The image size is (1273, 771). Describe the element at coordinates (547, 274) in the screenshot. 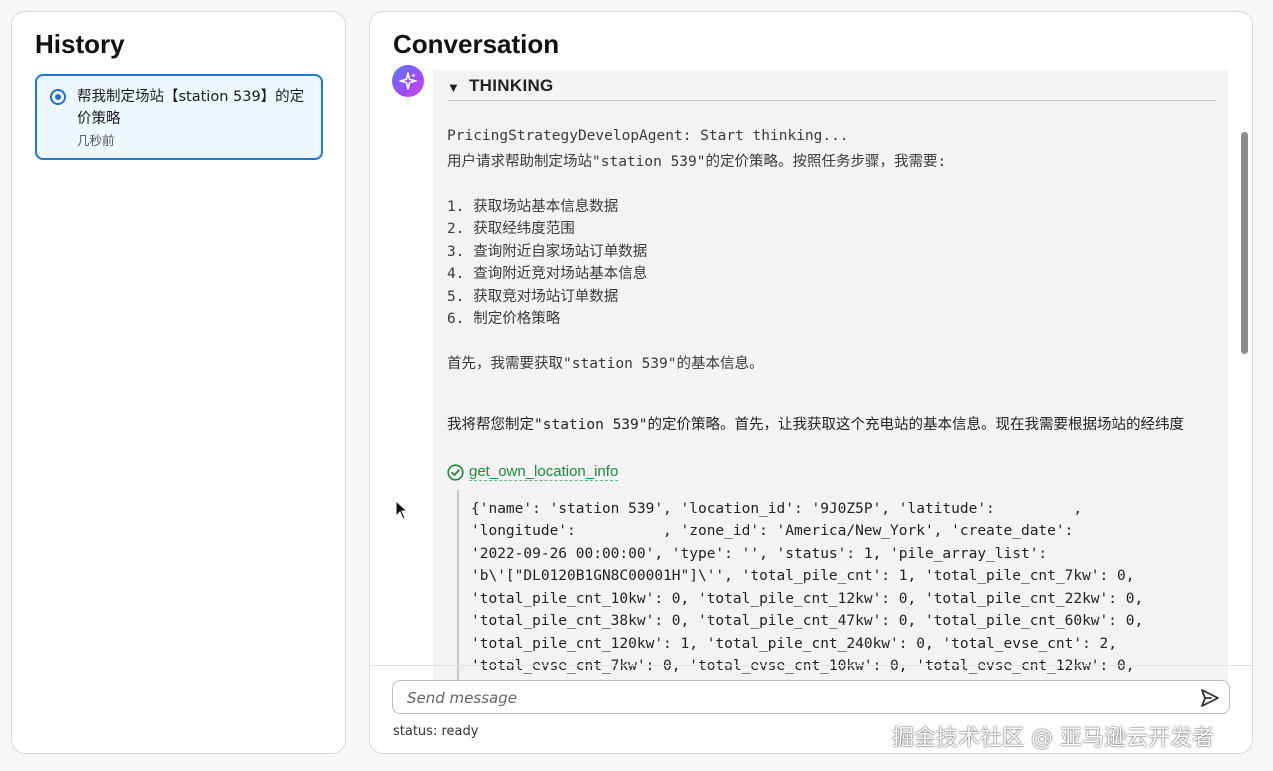

I see `thinking-line: 4. 查询附近竞对场站基本信息` at that location.